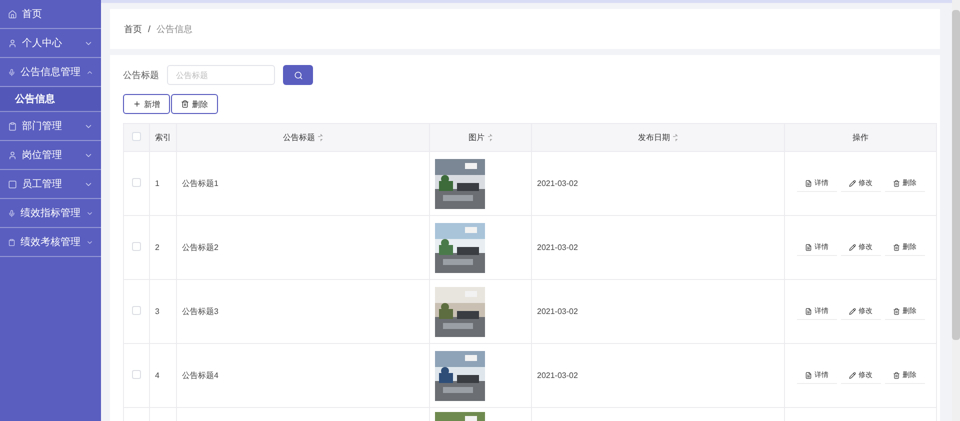 The height and width of the screenshot is (421, 960). What do you see at coordinates (42, 155) in the screenshot?
I see `menu-item-label: 岗位管理` at bounding box center [42, 155].